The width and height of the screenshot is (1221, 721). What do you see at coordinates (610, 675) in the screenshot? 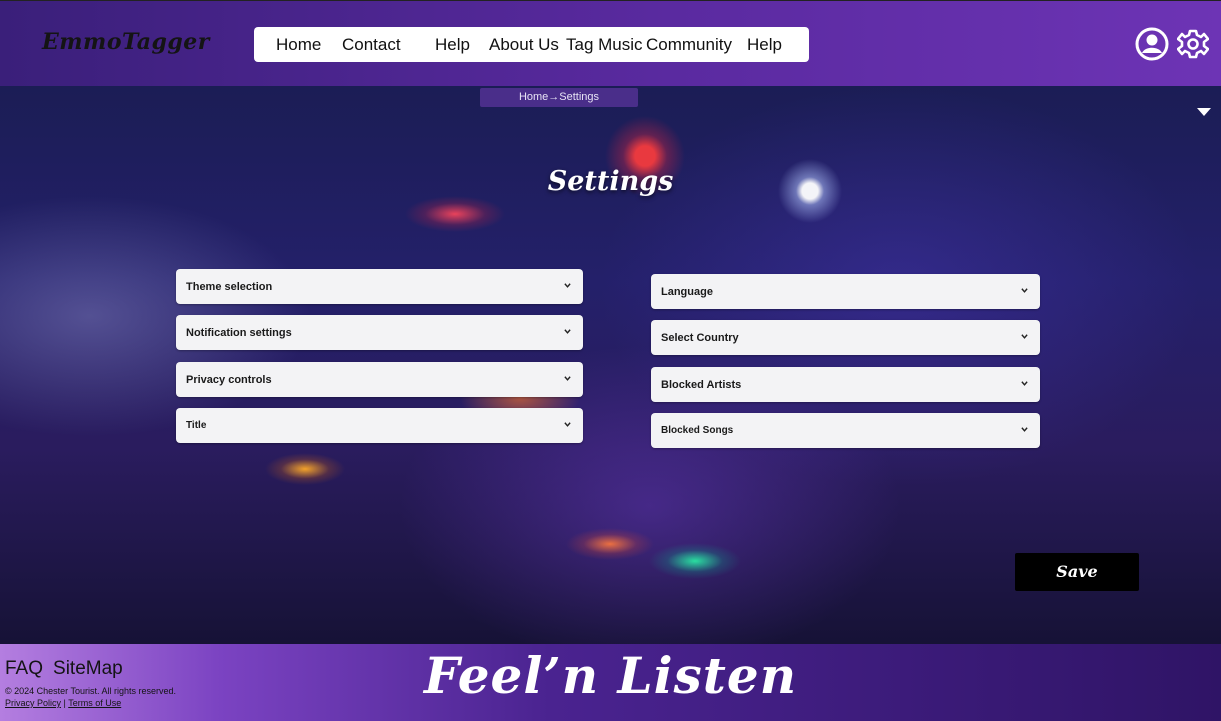
I see `footer-tagline: Feel’n Listen` at bounding box center [610, 675].